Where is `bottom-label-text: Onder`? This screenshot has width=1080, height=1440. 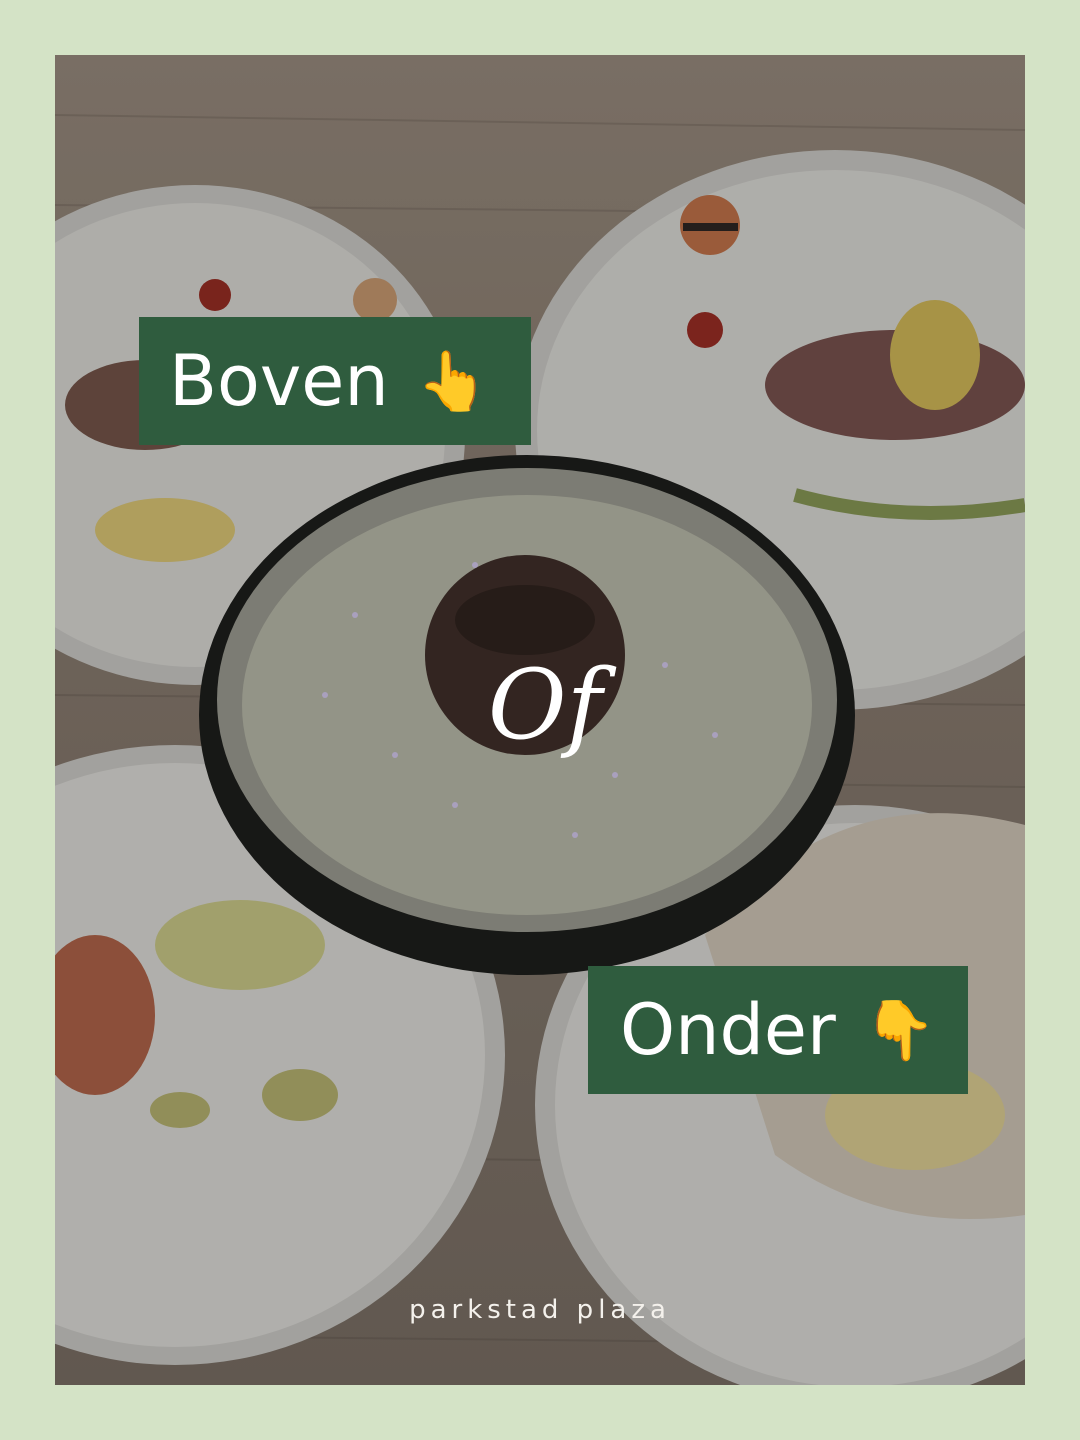
bottom-label-text: Onder is located at coordinates (728, 1030).